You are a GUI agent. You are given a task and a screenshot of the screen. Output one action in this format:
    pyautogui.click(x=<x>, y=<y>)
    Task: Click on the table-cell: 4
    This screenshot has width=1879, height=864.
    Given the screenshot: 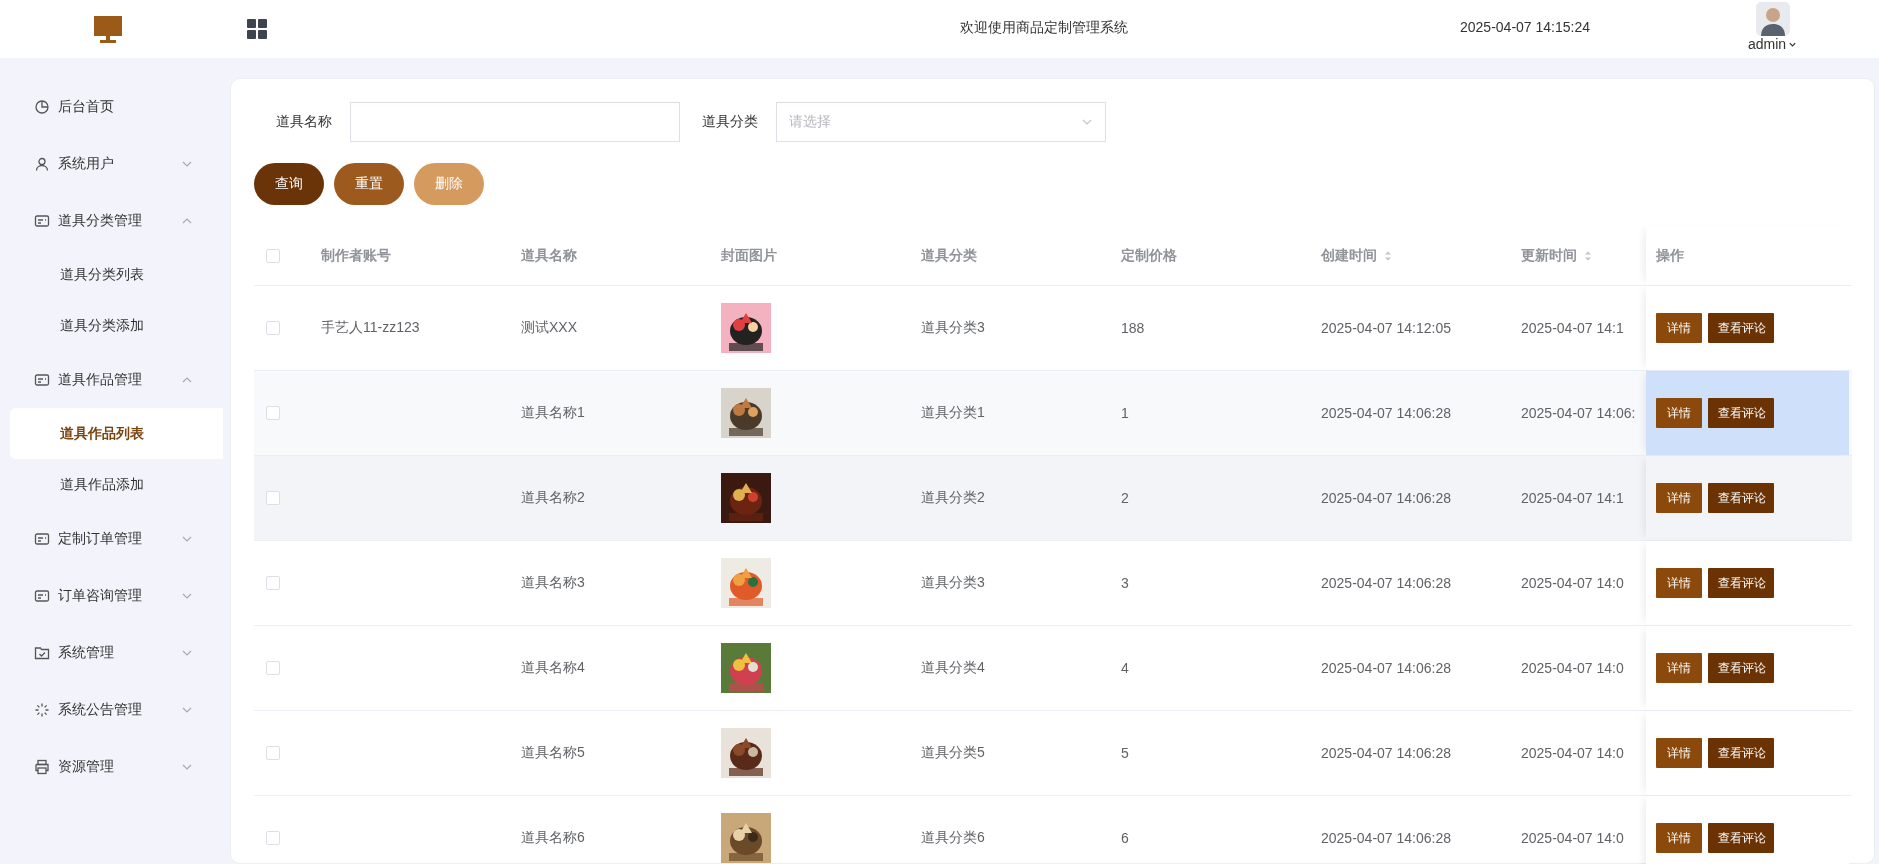 What is the action you would take?
    pyautogui.click(x=1125, y=668)
    